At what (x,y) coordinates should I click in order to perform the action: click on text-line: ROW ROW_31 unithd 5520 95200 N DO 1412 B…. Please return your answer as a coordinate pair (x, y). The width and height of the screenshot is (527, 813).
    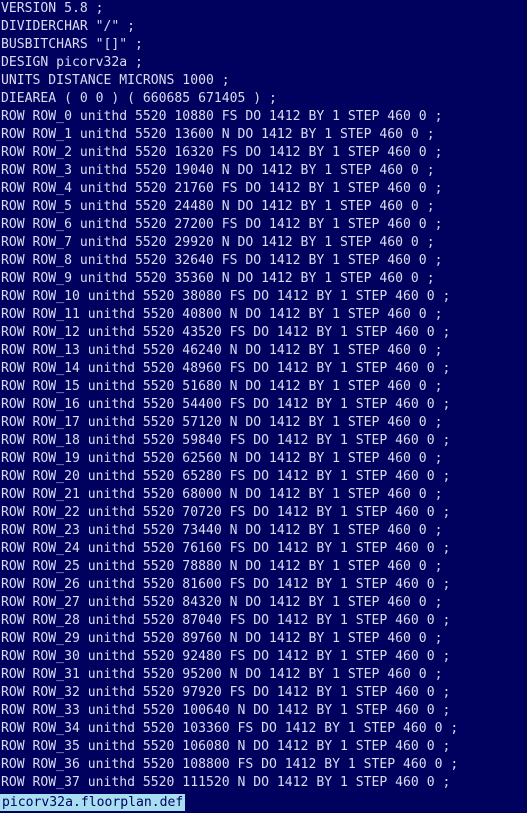
    Looking at the image, I should click on (222, 674).